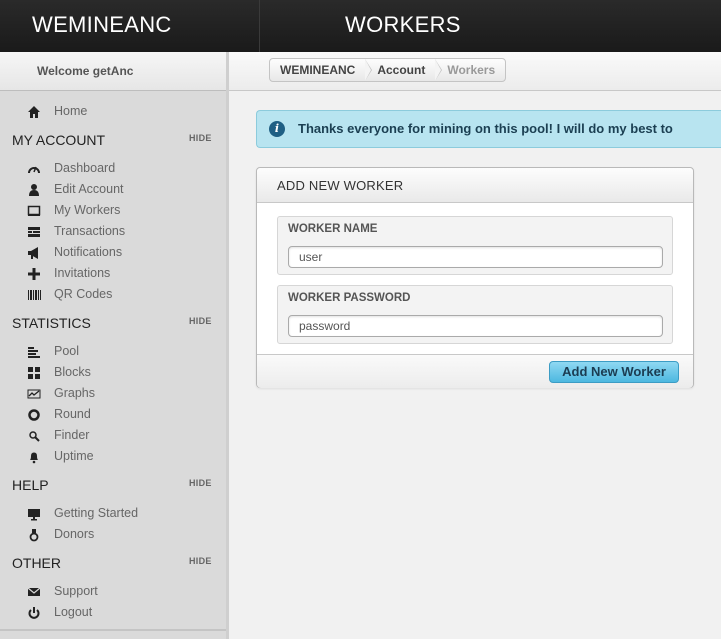 The height and width of the screenshot is (639, 721). Describe the element at coordinates (403, 24) in the screenshot. I see `page-title: WORKERS` at that location.